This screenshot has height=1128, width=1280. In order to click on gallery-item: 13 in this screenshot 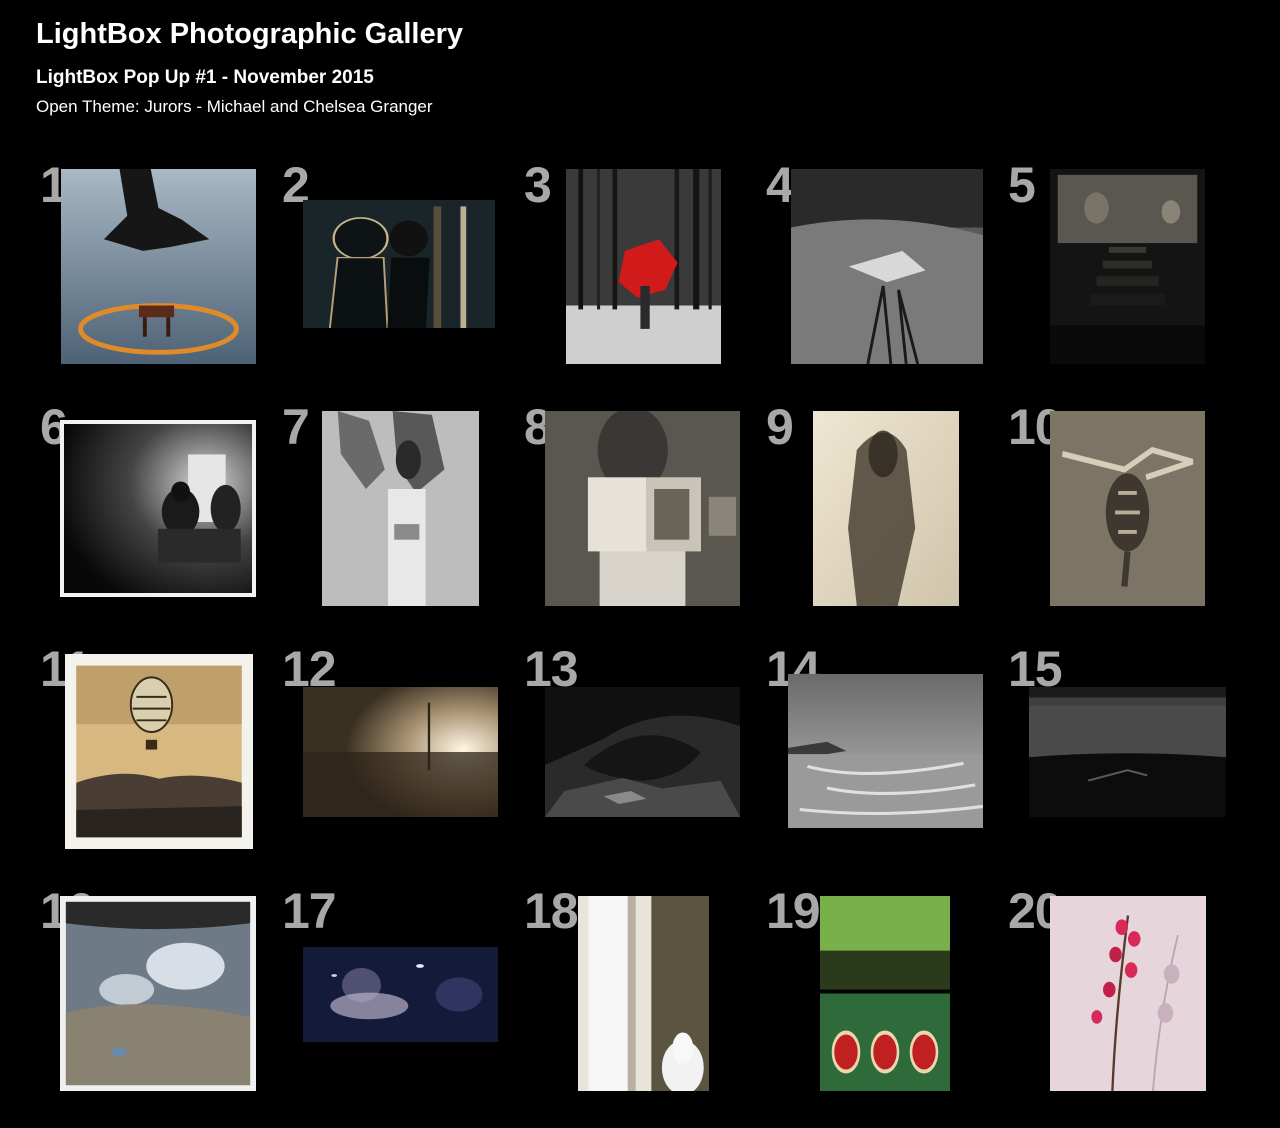, I will do `click(645, 765)`.